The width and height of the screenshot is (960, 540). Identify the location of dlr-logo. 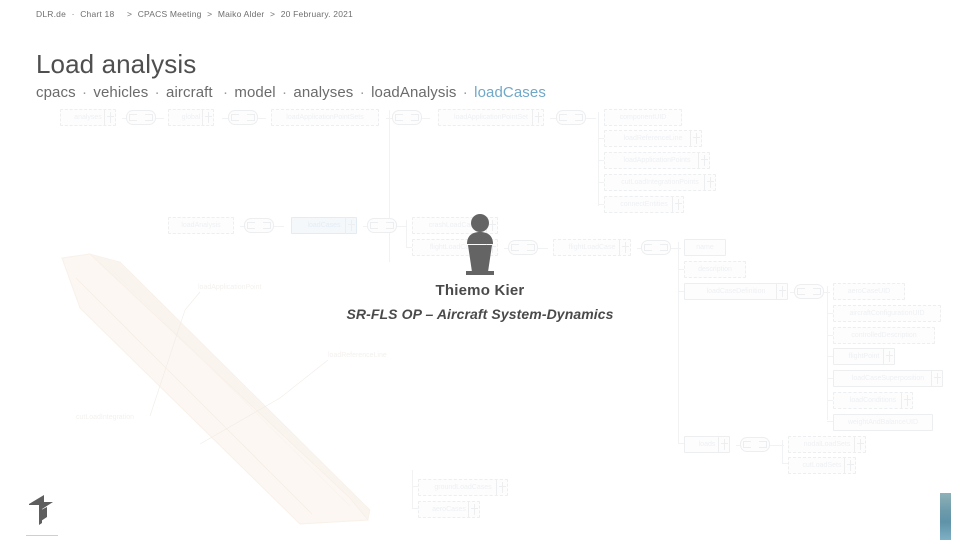
(41, 512).